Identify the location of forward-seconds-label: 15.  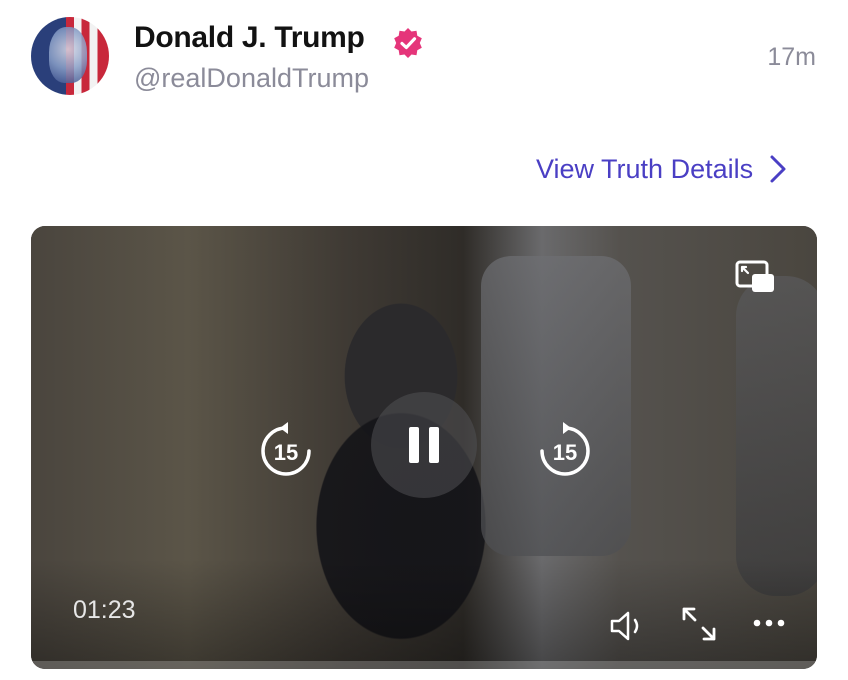
(565, 452).